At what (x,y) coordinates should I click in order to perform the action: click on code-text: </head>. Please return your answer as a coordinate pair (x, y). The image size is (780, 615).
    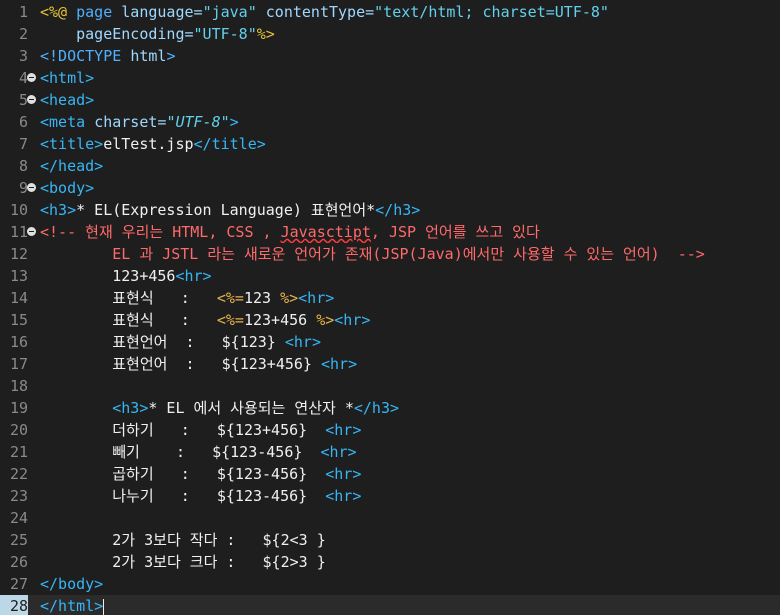
    Looking at the image, I should click on (410, 166).